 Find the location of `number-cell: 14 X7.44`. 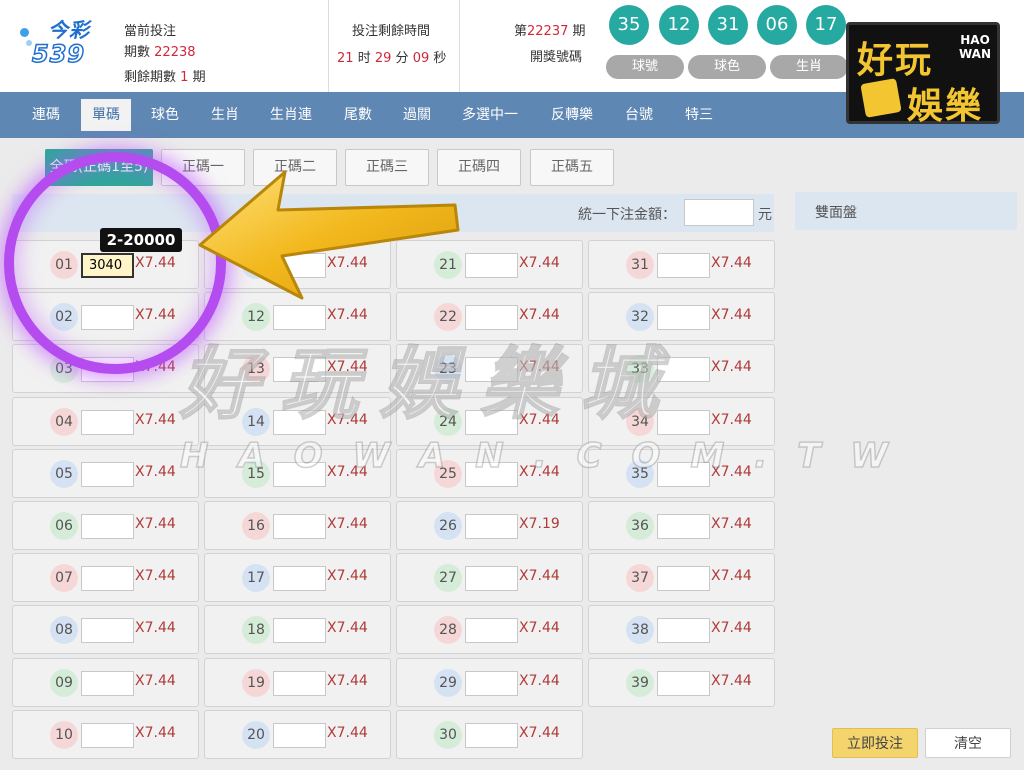

number-cell: 14 X7.44 is located at coordinates (297, 421).